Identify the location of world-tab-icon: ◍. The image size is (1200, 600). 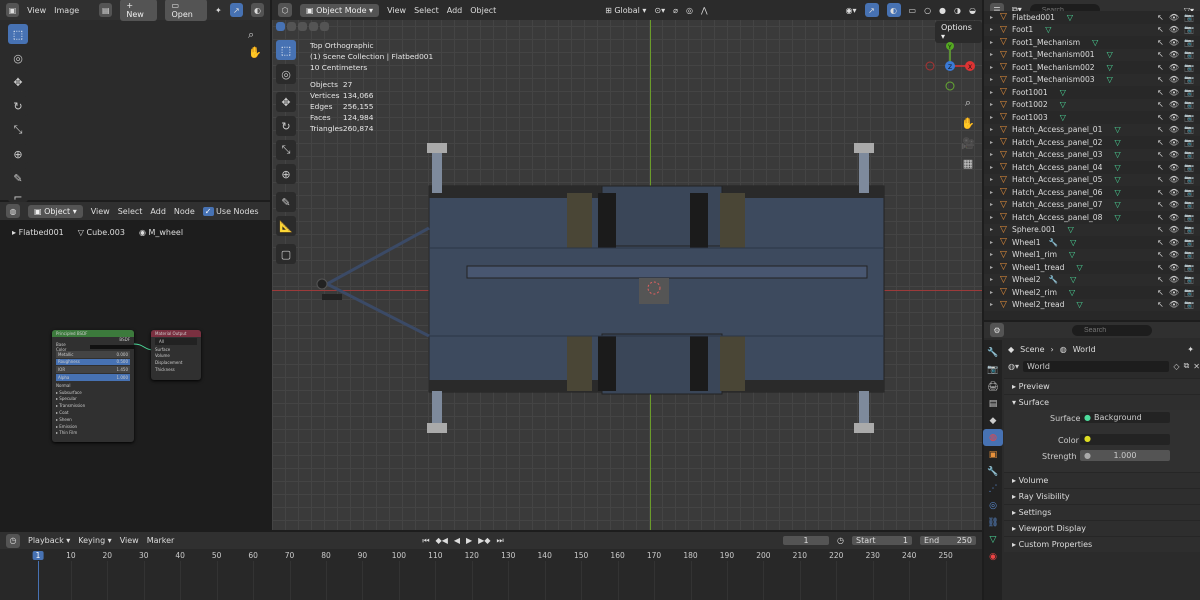
(993, 437).